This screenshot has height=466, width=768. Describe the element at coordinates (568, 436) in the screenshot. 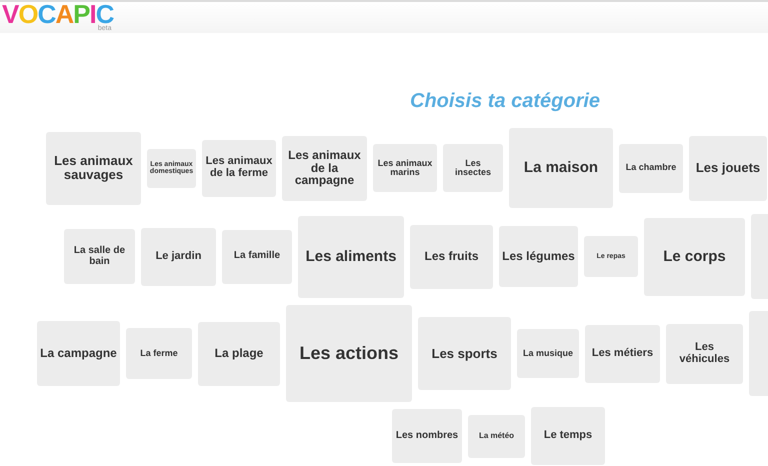

I see `category-tile: Le temps` at that location.